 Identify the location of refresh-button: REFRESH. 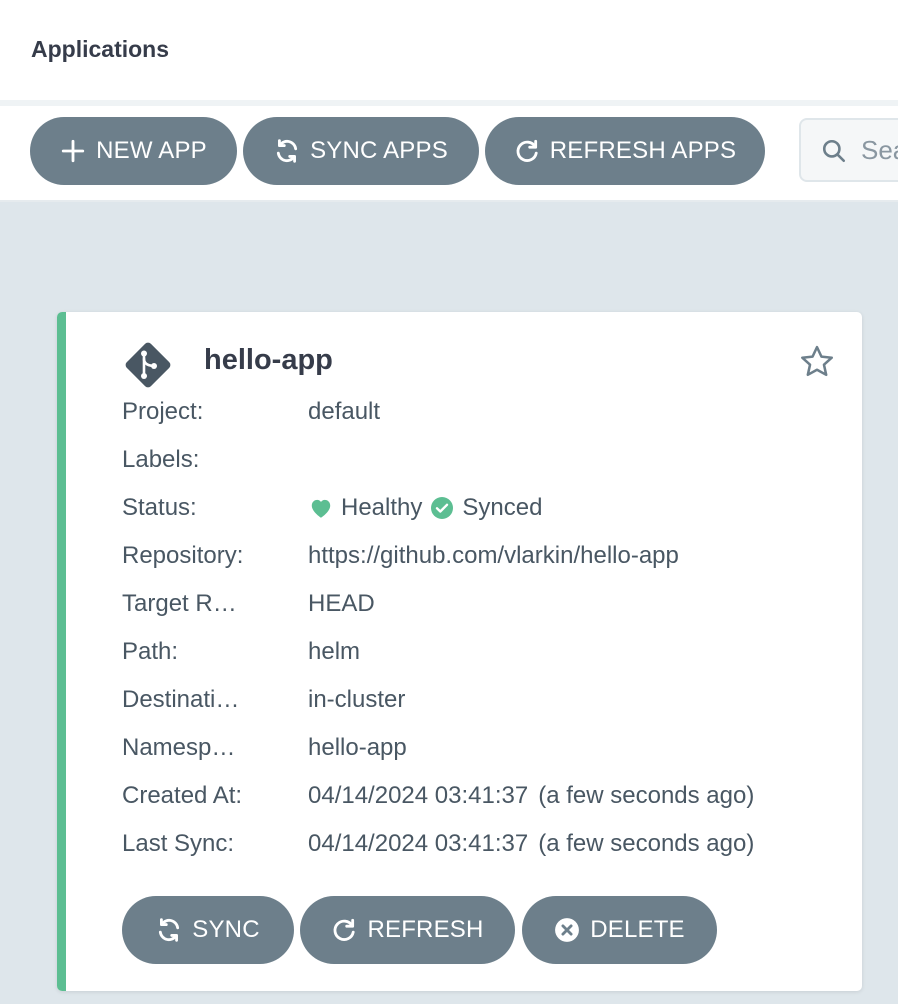
(407, 930).